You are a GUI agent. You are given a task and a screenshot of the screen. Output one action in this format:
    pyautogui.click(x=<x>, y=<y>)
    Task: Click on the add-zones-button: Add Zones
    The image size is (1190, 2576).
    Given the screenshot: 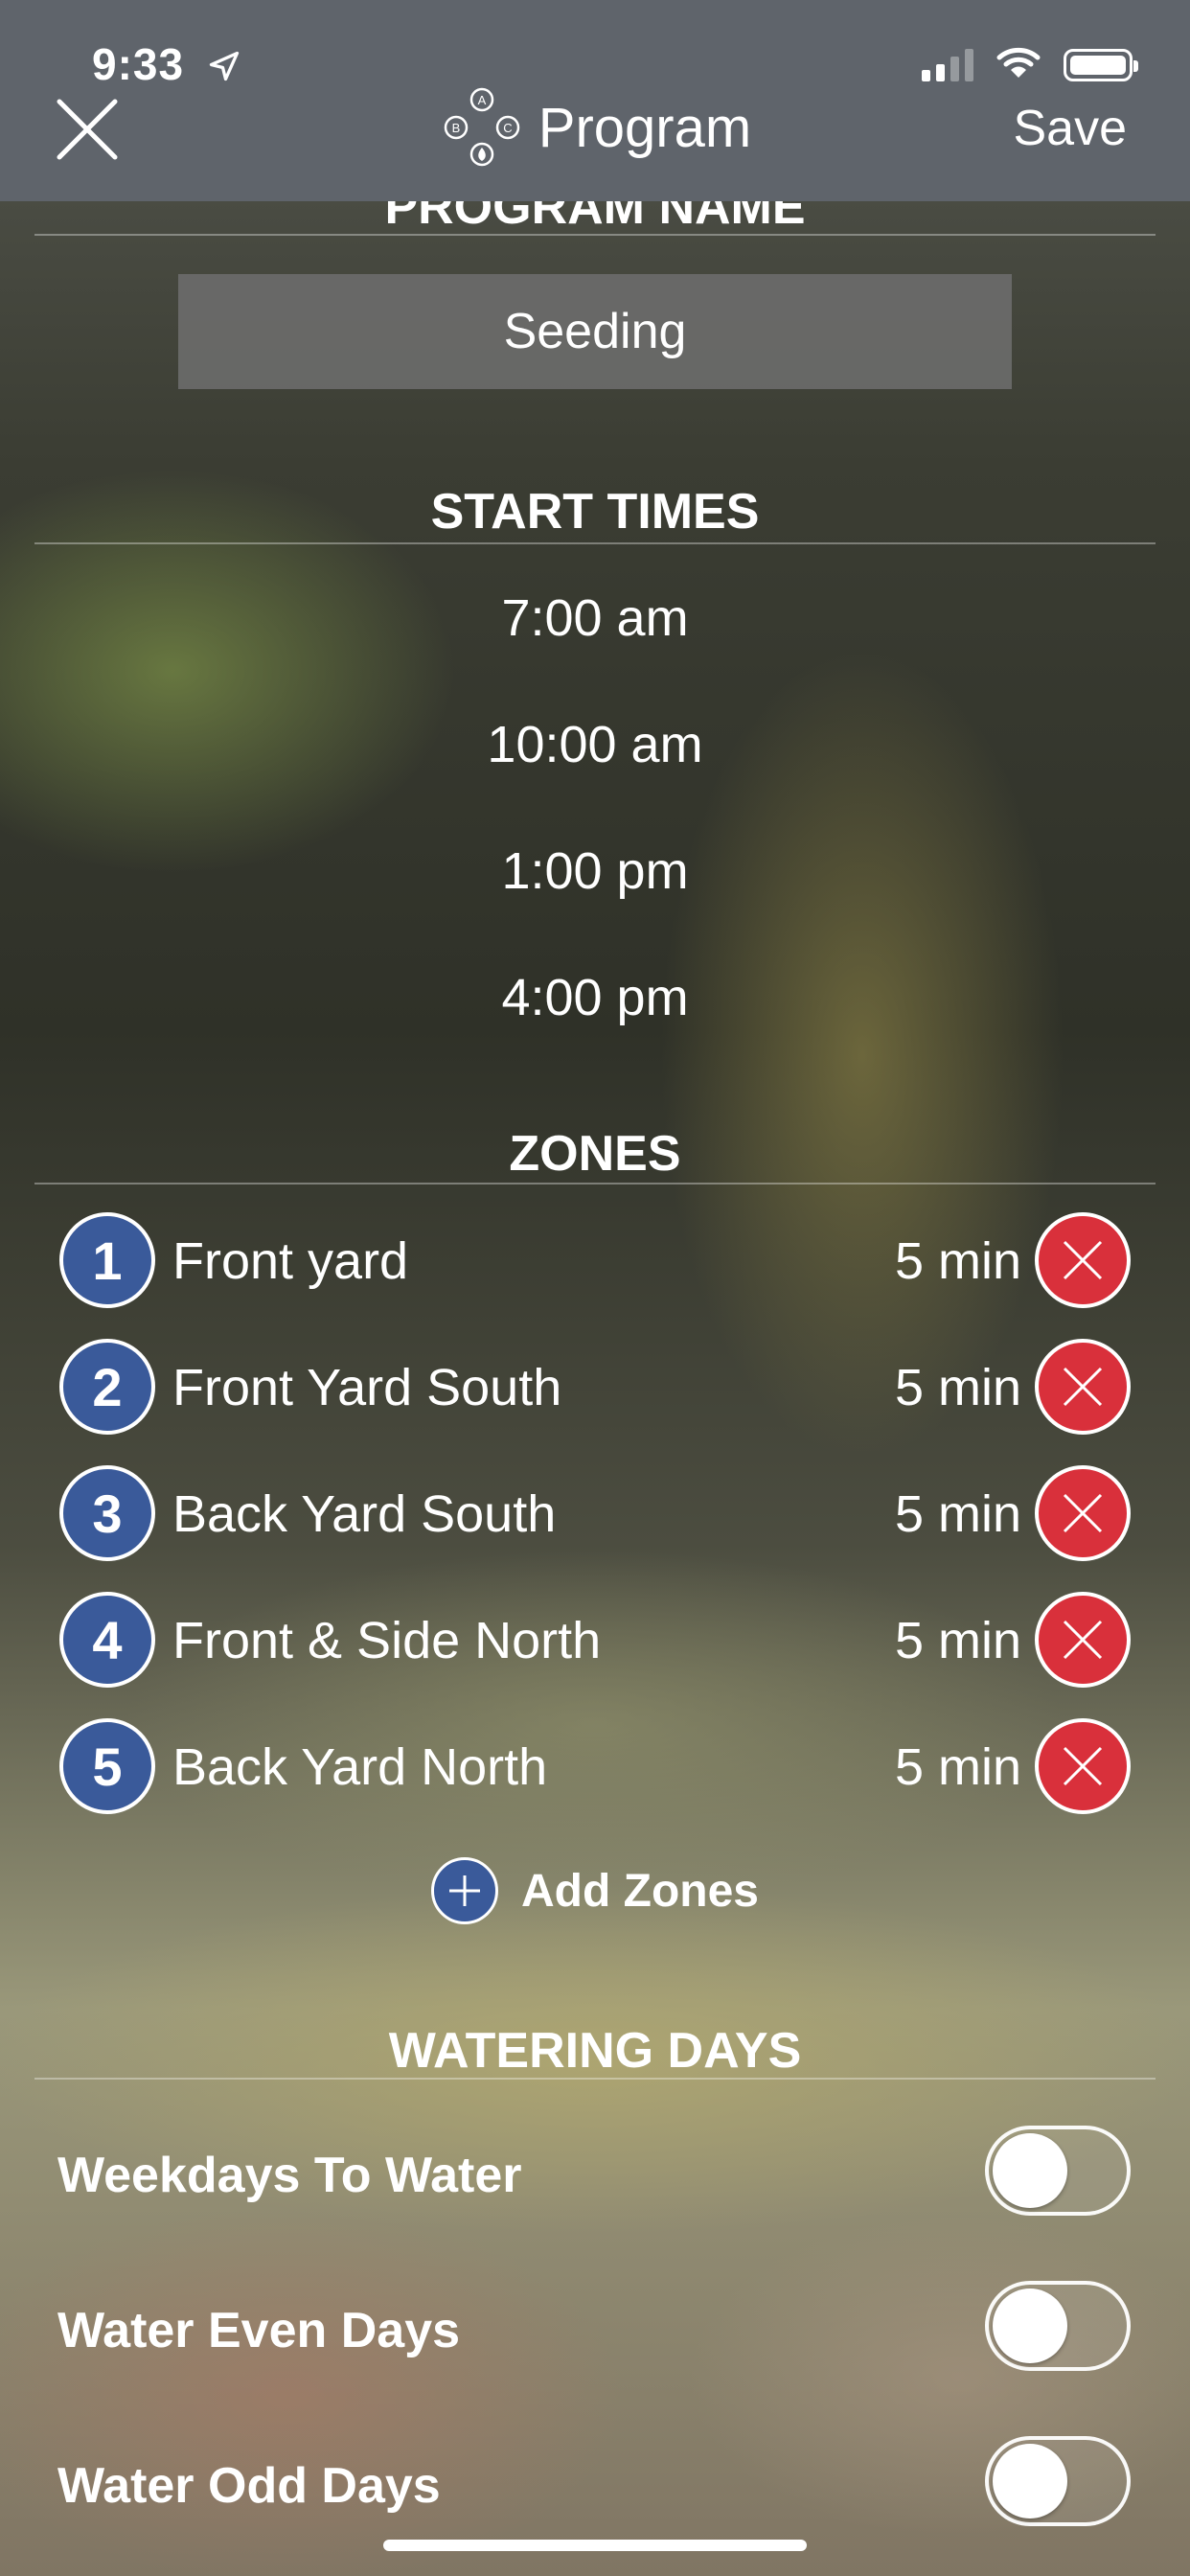 What is the action you would take?
    pyautogui.click(x=595, y=1890)
    